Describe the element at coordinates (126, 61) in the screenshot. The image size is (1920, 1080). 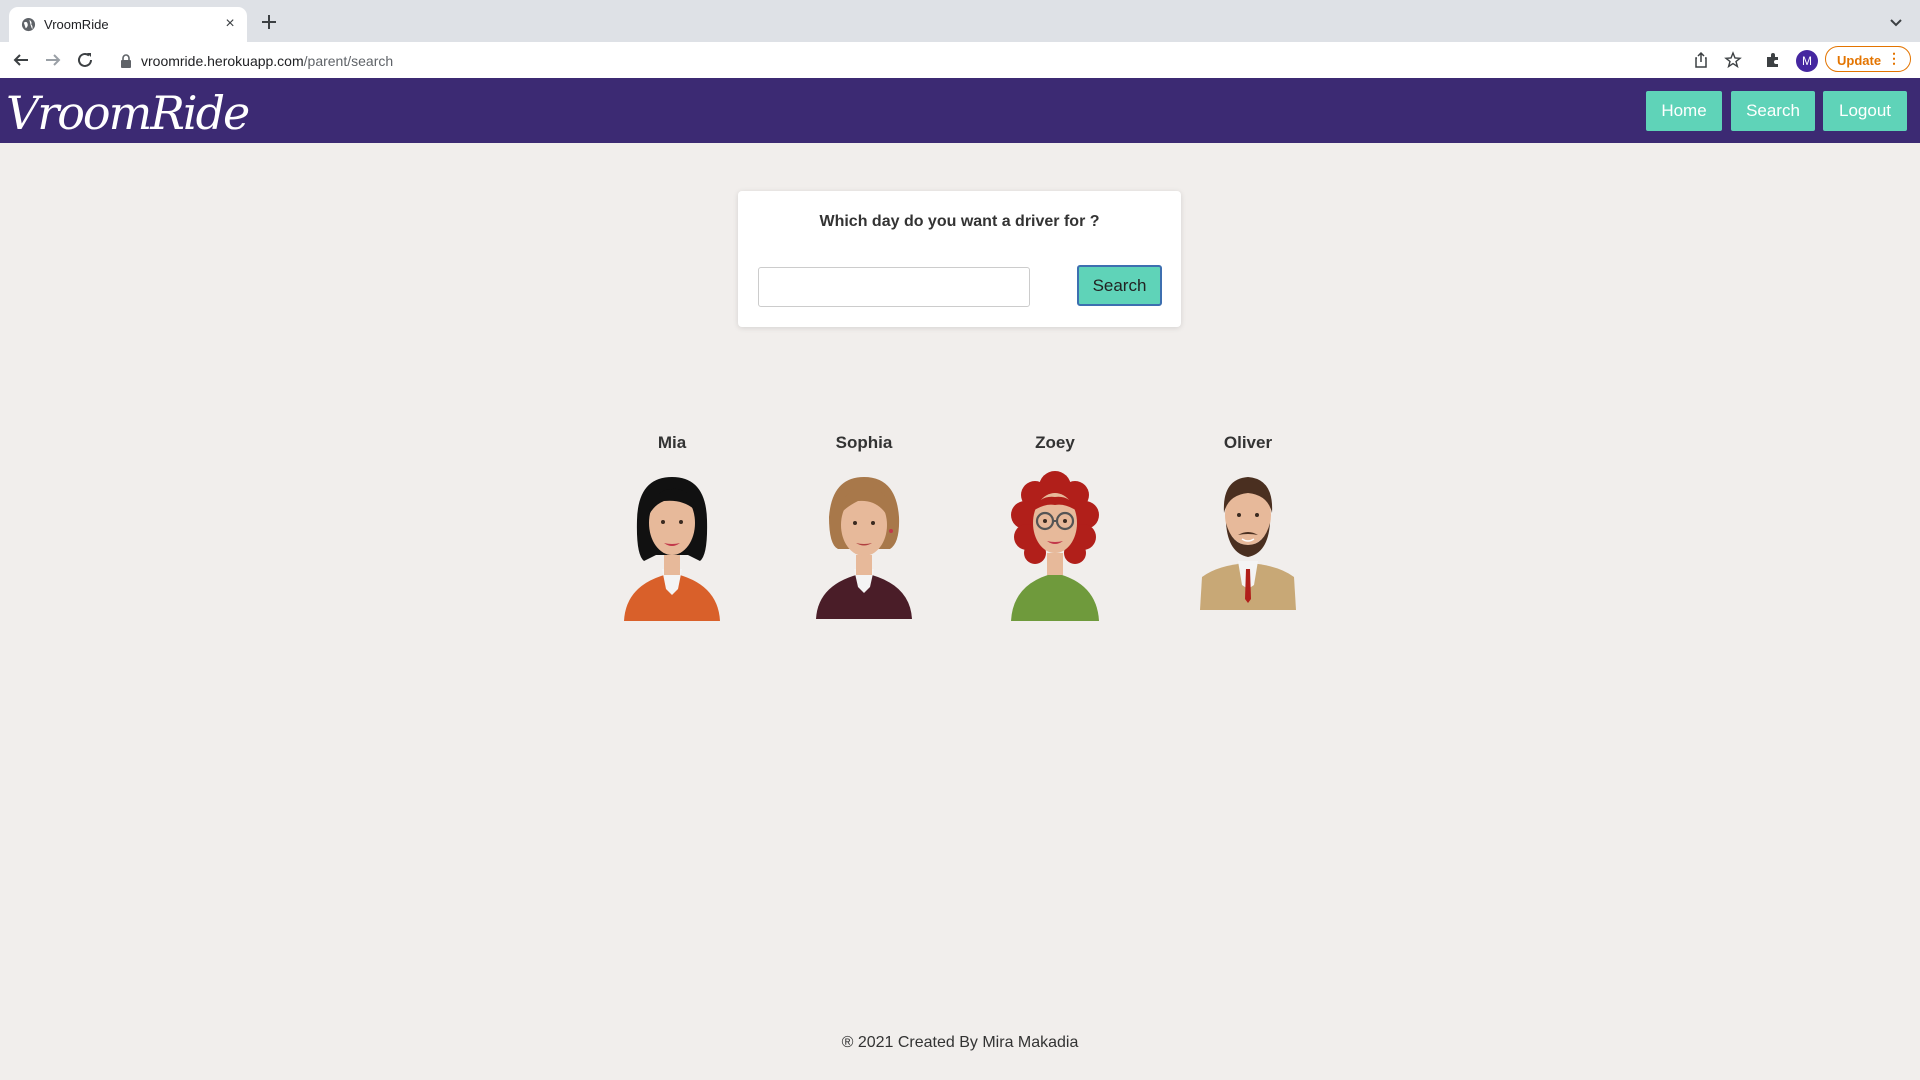
I see `lock-icon` at that location.